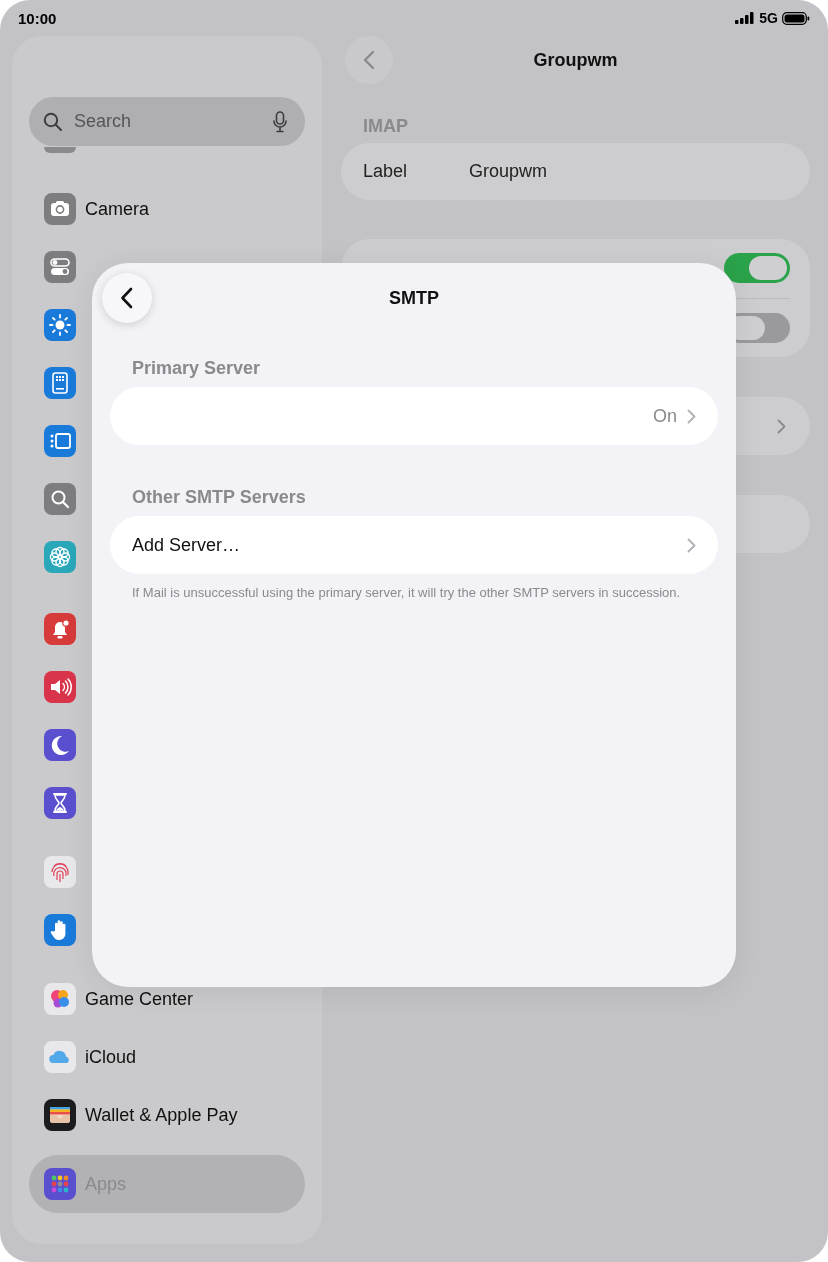 This screenshot has width=828, height=1262. Describe the element at coordinates (386, 126) in the screenshot. I see `section-header: IMAP` at that location.